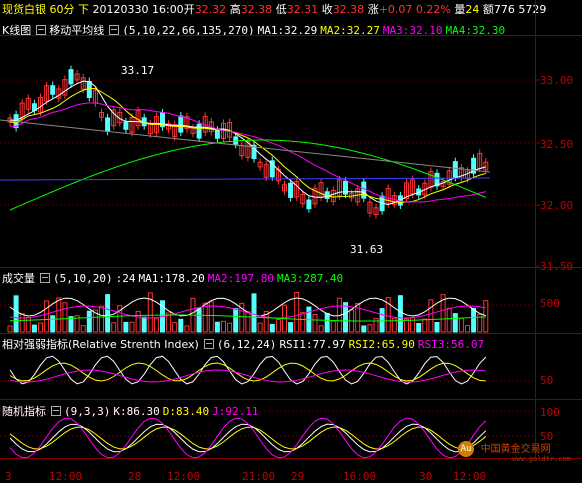 The image size is (582, 483). What do you see at coordinates (245, 179) in the screenshot?
I see `ma5-line` at bounding box center [245, 179].